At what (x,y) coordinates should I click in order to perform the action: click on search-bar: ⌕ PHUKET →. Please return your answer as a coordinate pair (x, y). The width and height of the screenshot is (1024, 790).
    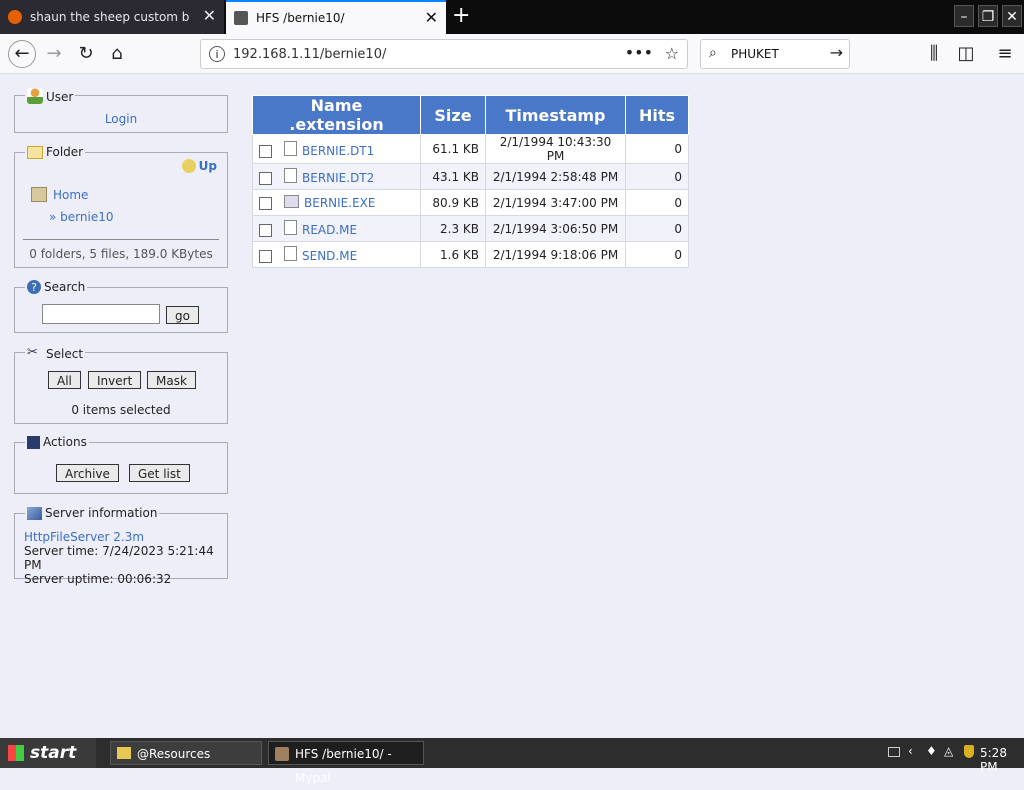
    Looking at the image, I should click on (775, 54).